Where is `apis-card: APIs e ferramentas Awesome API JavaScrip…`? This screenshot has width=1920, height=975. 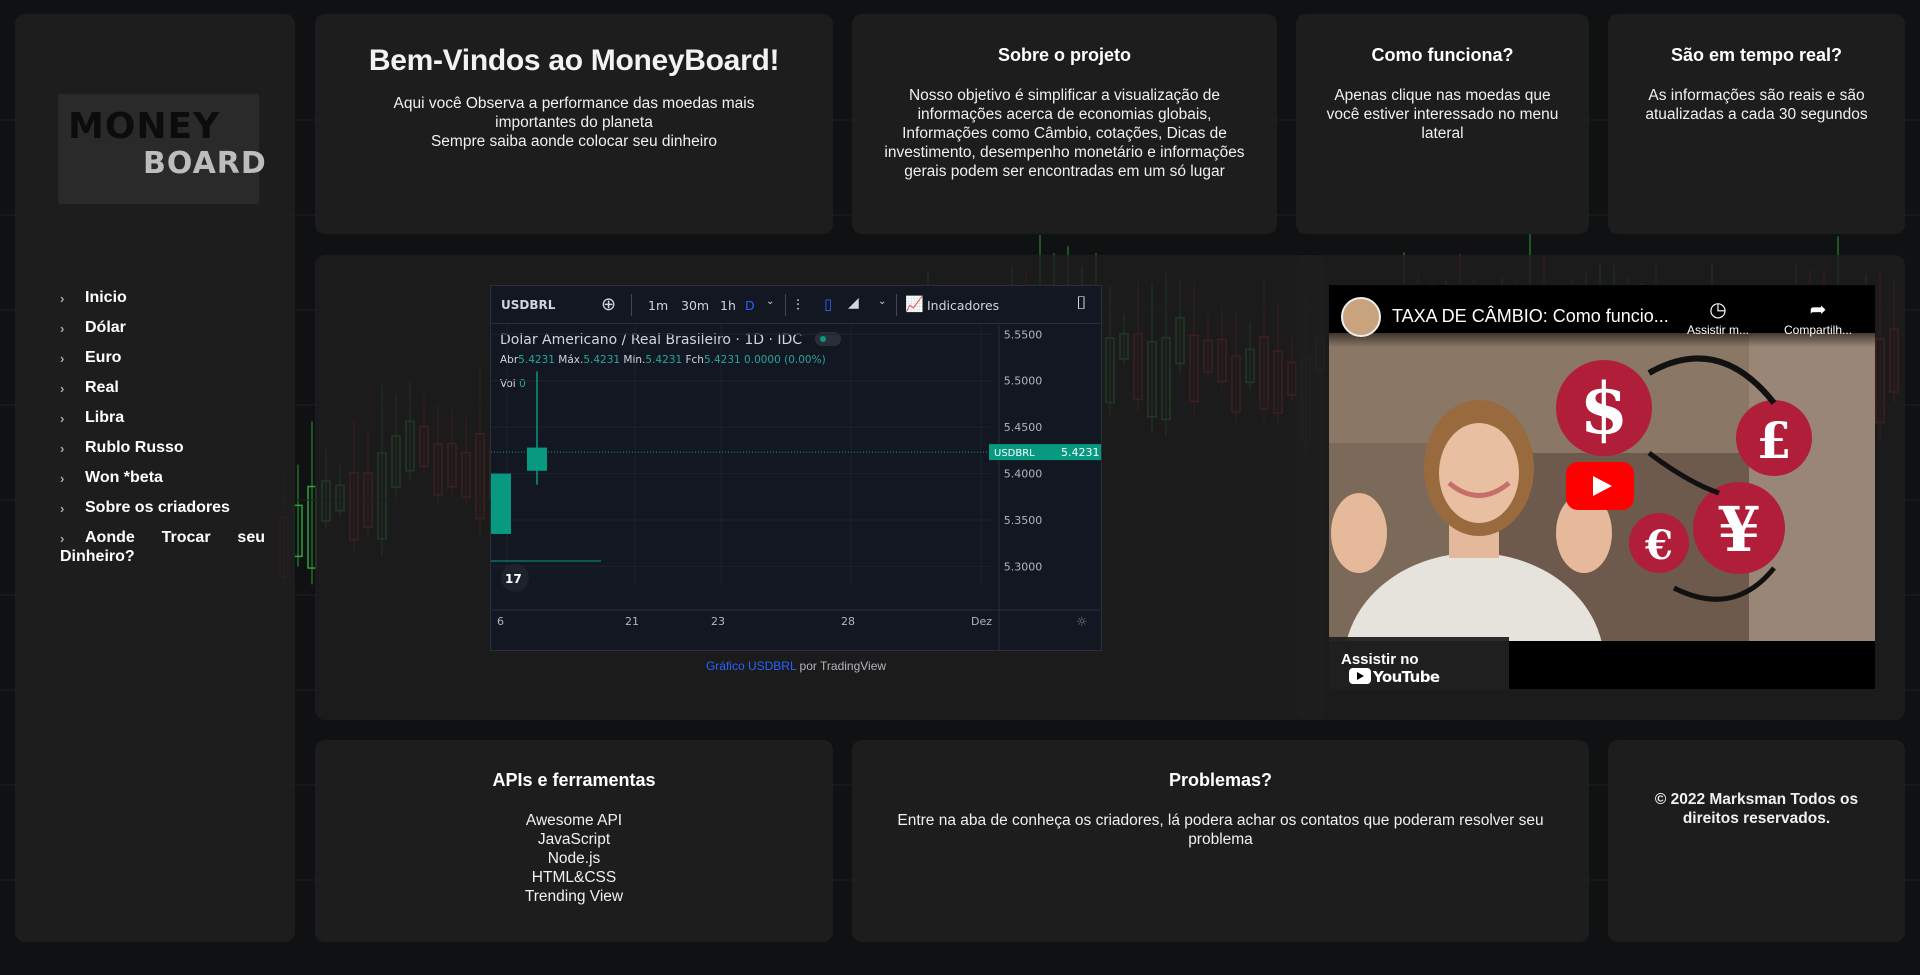 apis-card: APIs e ferramentas Awesome API JavaScrip… is located at coordinates (574, 841).